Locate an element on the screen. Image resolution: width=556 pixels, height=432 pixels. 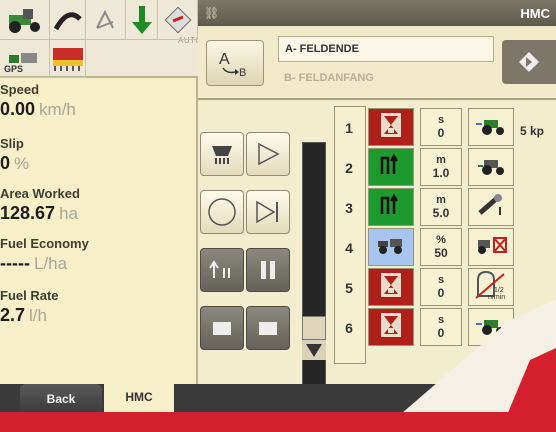
value-cell-4: % 50 is located at coordinates (441, 247).